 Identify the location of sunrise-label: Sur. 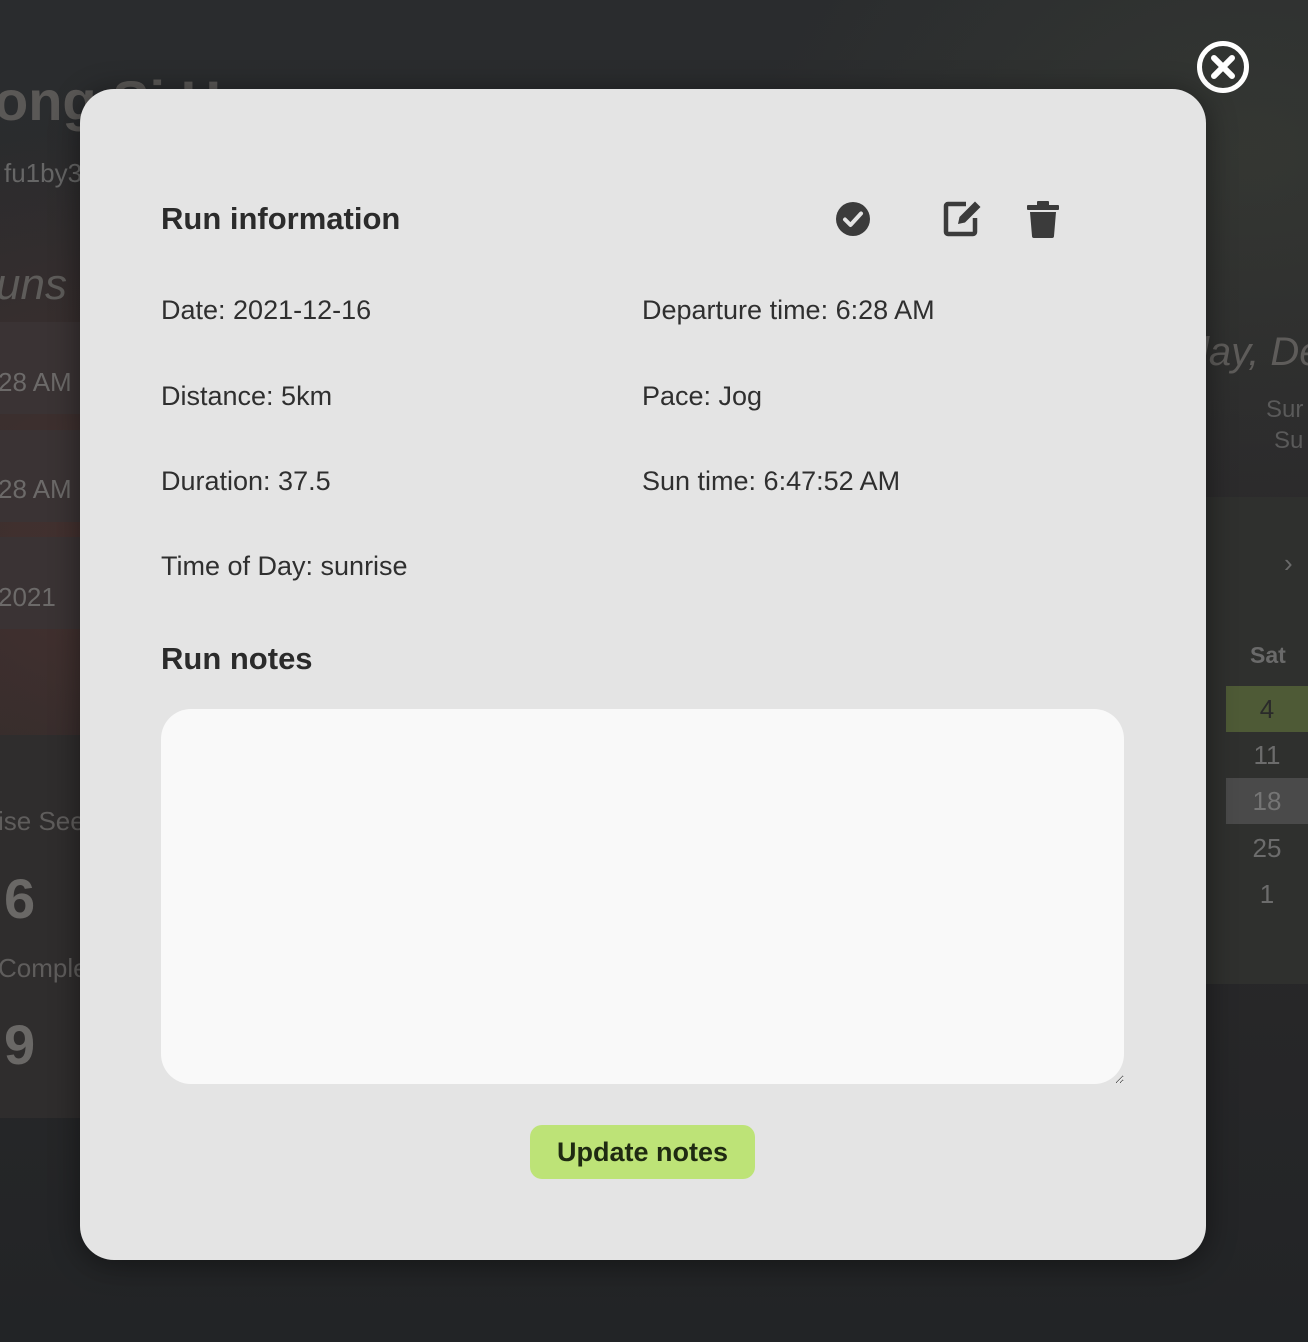
(1285, 409).